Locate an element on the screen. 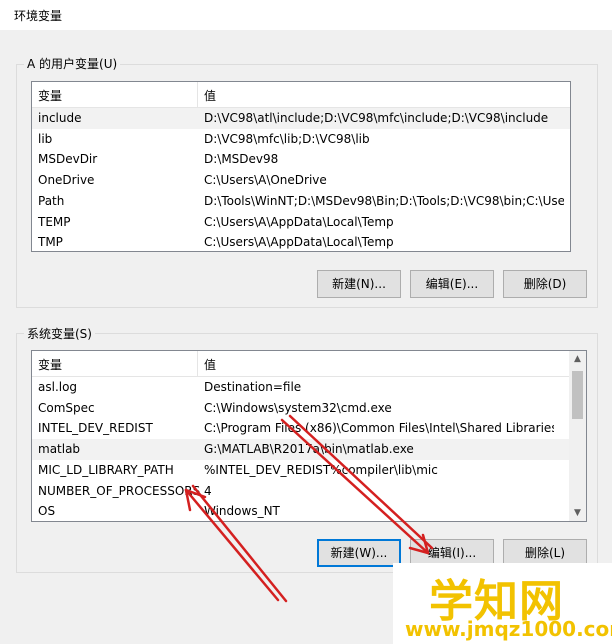  watermark-logo: 学知网 www.jmqz1000.com is located at coordinates (502, 603).